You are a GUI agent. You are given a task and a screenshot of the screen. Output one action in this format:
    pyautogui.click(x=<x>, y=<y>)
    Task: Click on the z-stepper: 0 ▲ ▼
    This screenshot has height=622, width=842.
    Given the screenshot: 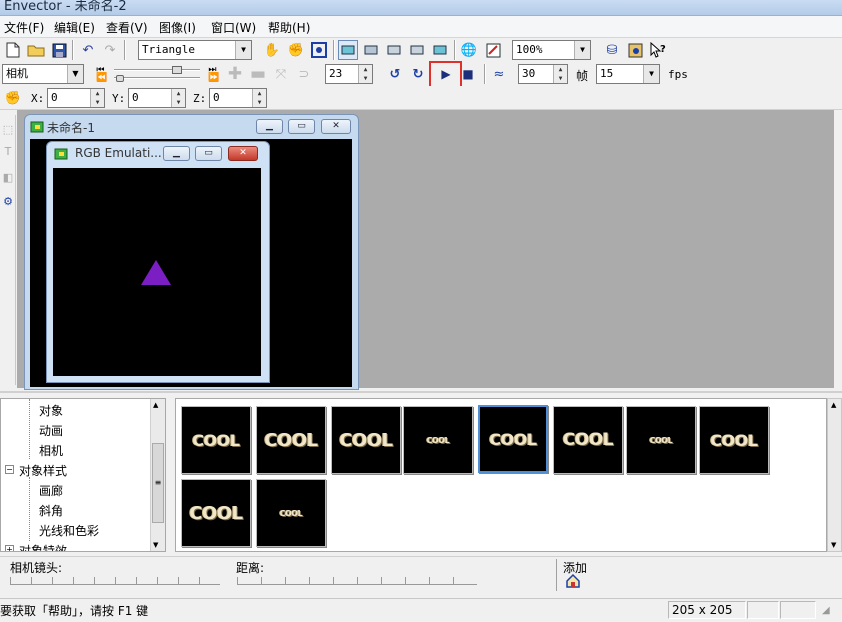 What is the action you would take?
    pyautogui.click(x=238, y=98)
    